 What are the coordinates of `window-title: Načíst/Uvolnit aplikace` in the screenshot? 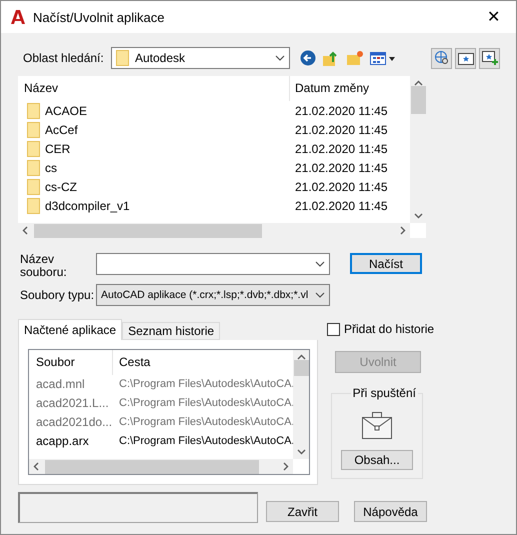 It's located at (99, 17).